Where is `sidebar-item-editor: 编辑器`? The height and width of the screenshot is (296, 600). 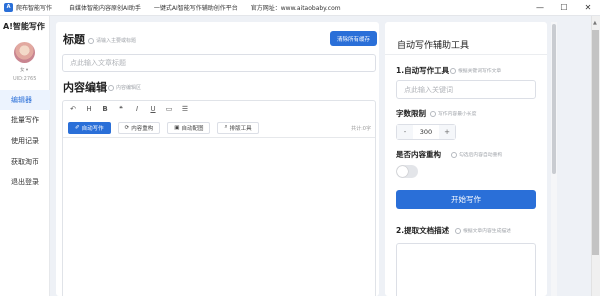 sidebar-item-editor: 编辑器 is located at coordinates (25, 100).